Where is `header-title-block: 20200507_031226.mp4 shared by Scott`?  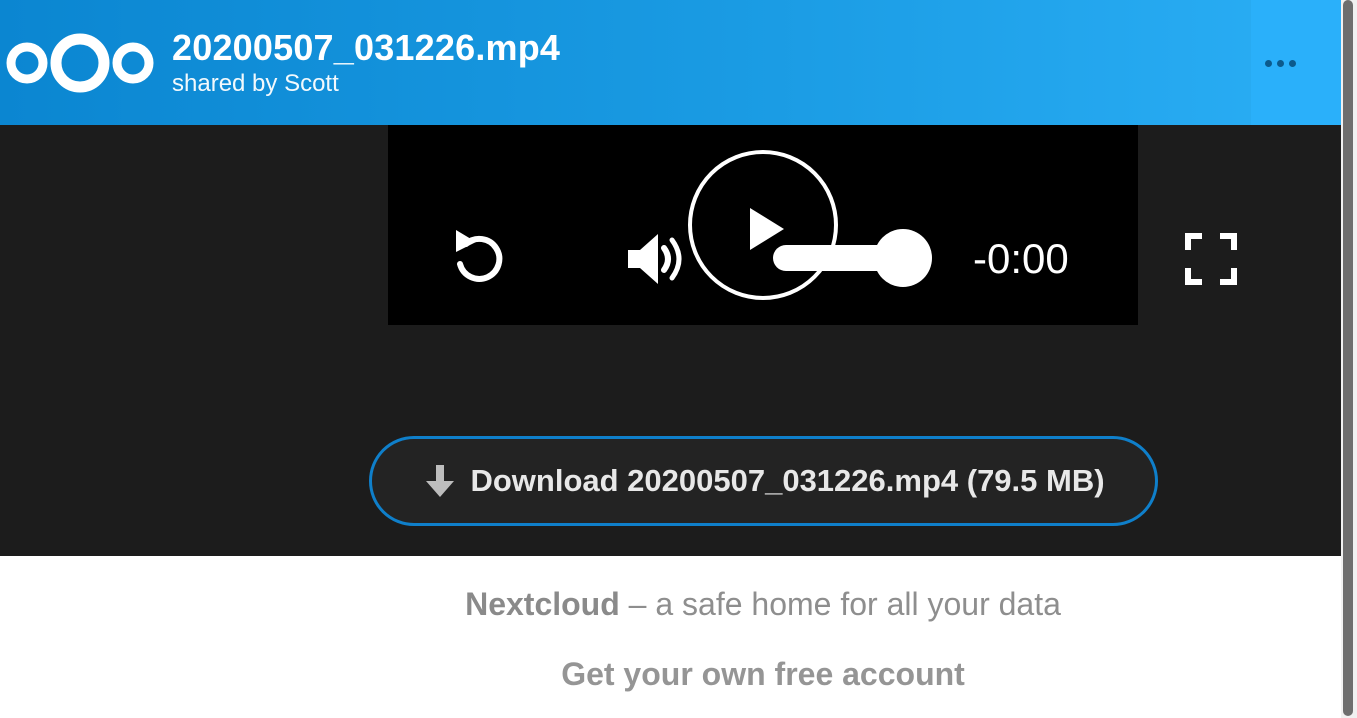 header-title-block: 20200507_031226.mp4 shared by Scott is located at coordinates (366, 62).